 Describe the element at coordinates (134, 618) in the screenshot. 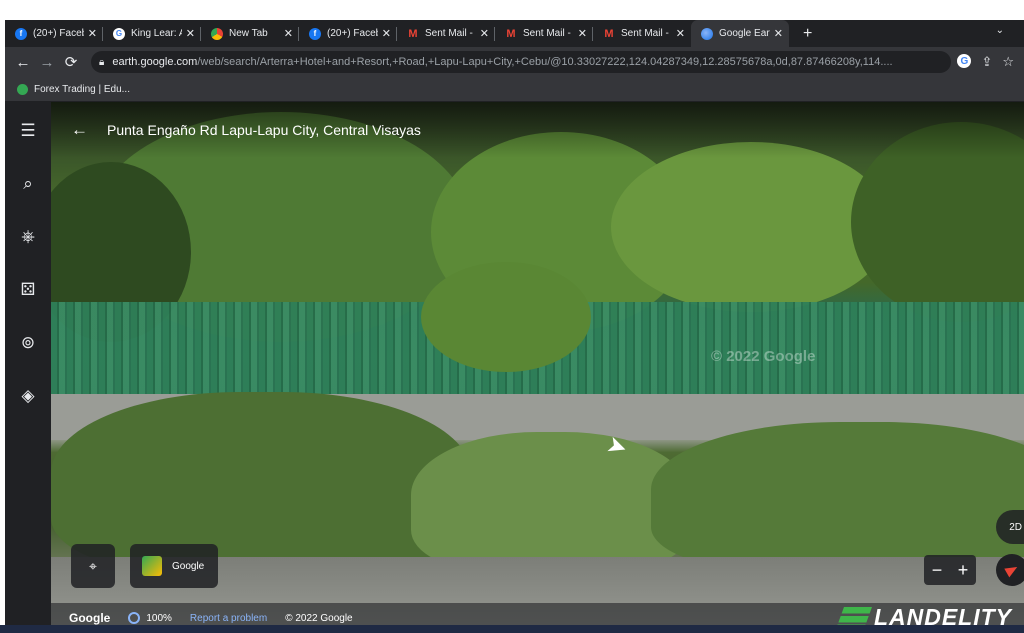

I see `loading-ring-icon` at that location.